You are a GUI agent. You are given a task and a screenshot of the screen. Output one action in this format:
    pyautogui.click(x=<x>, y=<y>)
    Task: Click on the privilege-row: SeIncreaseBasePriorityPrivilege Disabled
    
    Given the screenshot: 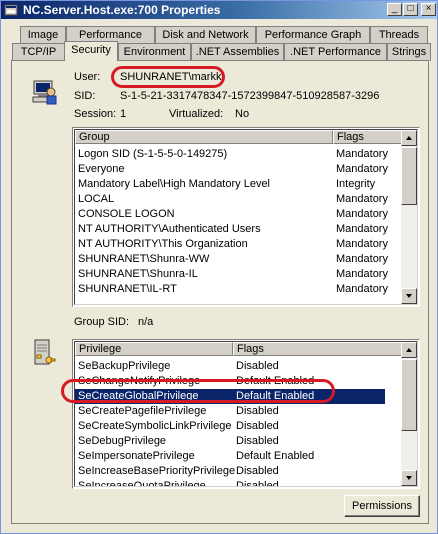 What is the action you would take?
    pyautogui.click(x=230, y=471)
    